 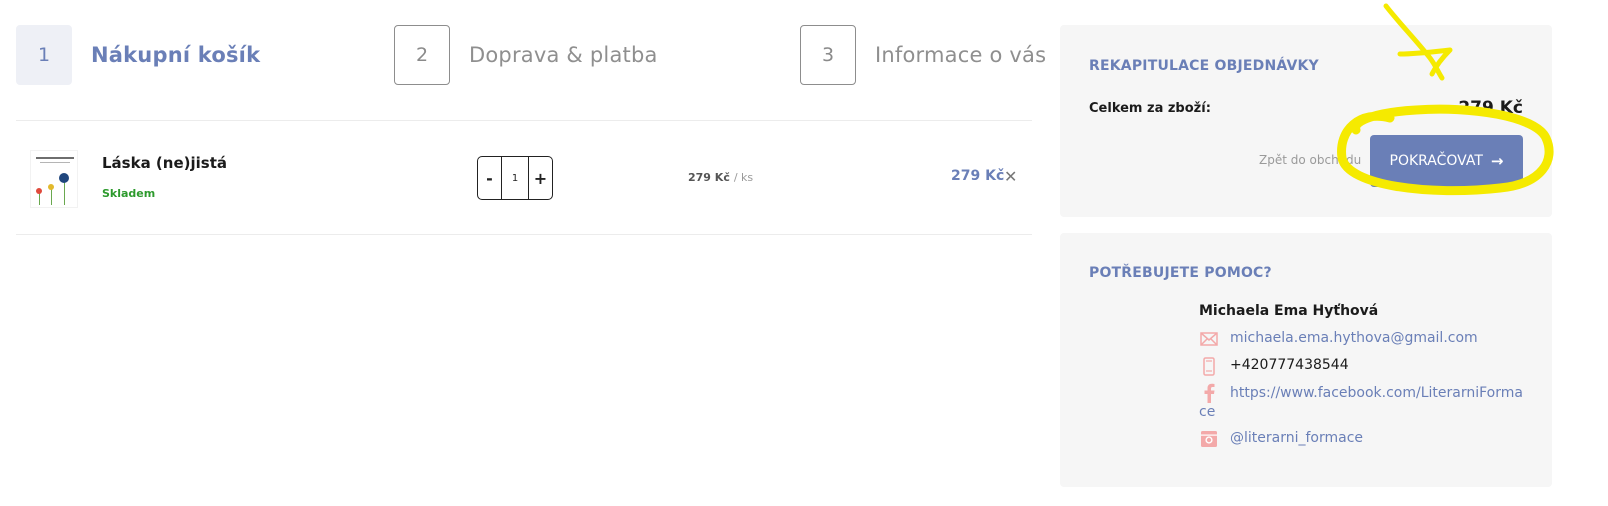 What do you see at coordinates (1209, 366) in the screenshot?
I see `phone-icon` at bounding box center [1209, 366].